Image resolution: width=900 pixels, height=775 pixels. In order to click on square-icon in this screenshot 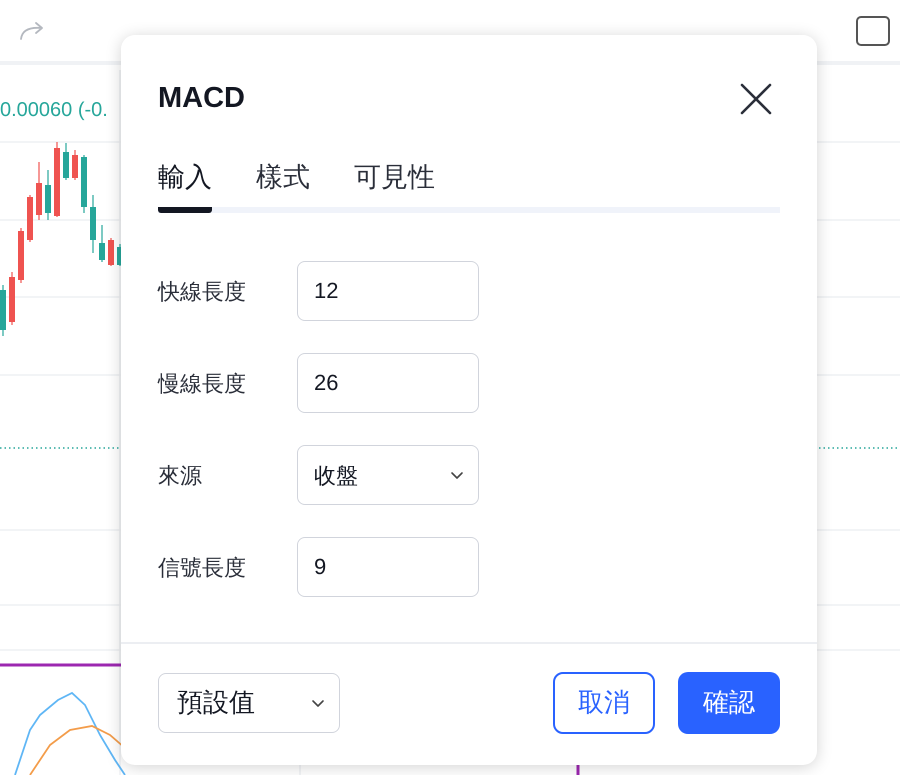, I will do `click(873, 31)`.